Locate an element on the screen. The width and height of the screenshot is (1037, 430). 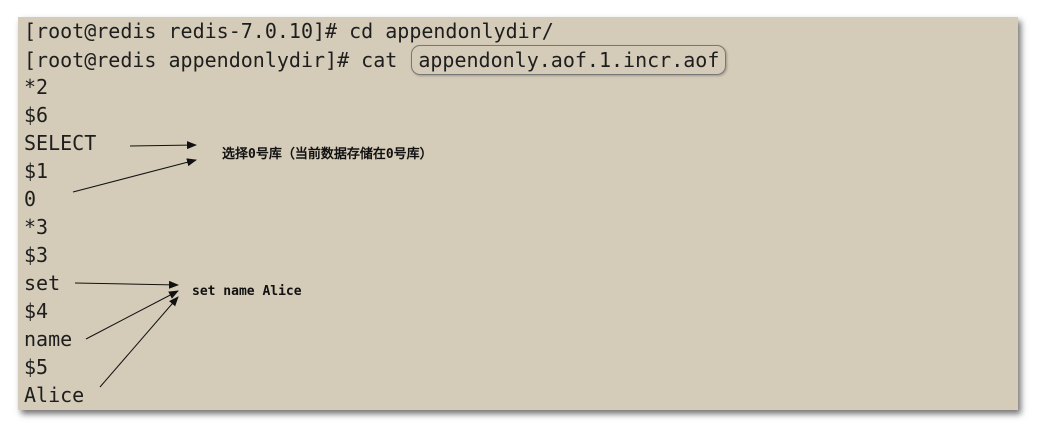
arrow-set-to-note is located at coordinates (126, 284).